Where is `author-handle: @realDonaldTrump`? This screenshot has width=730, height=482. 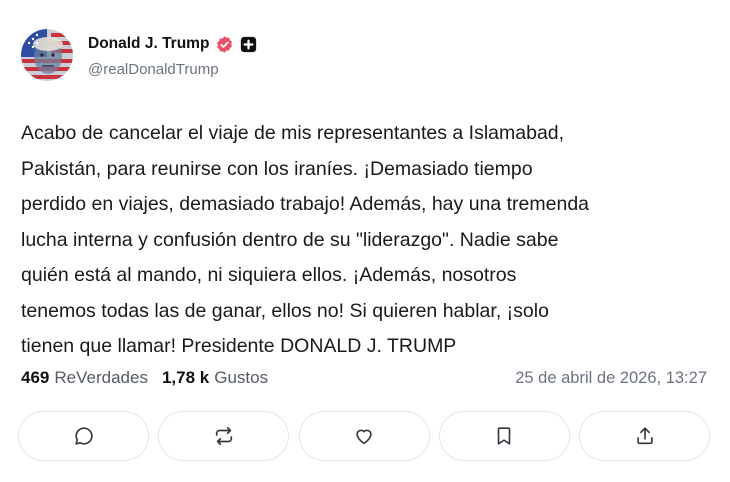
author-handle: @realDonaldTrump is located at coordinates (172, 69).